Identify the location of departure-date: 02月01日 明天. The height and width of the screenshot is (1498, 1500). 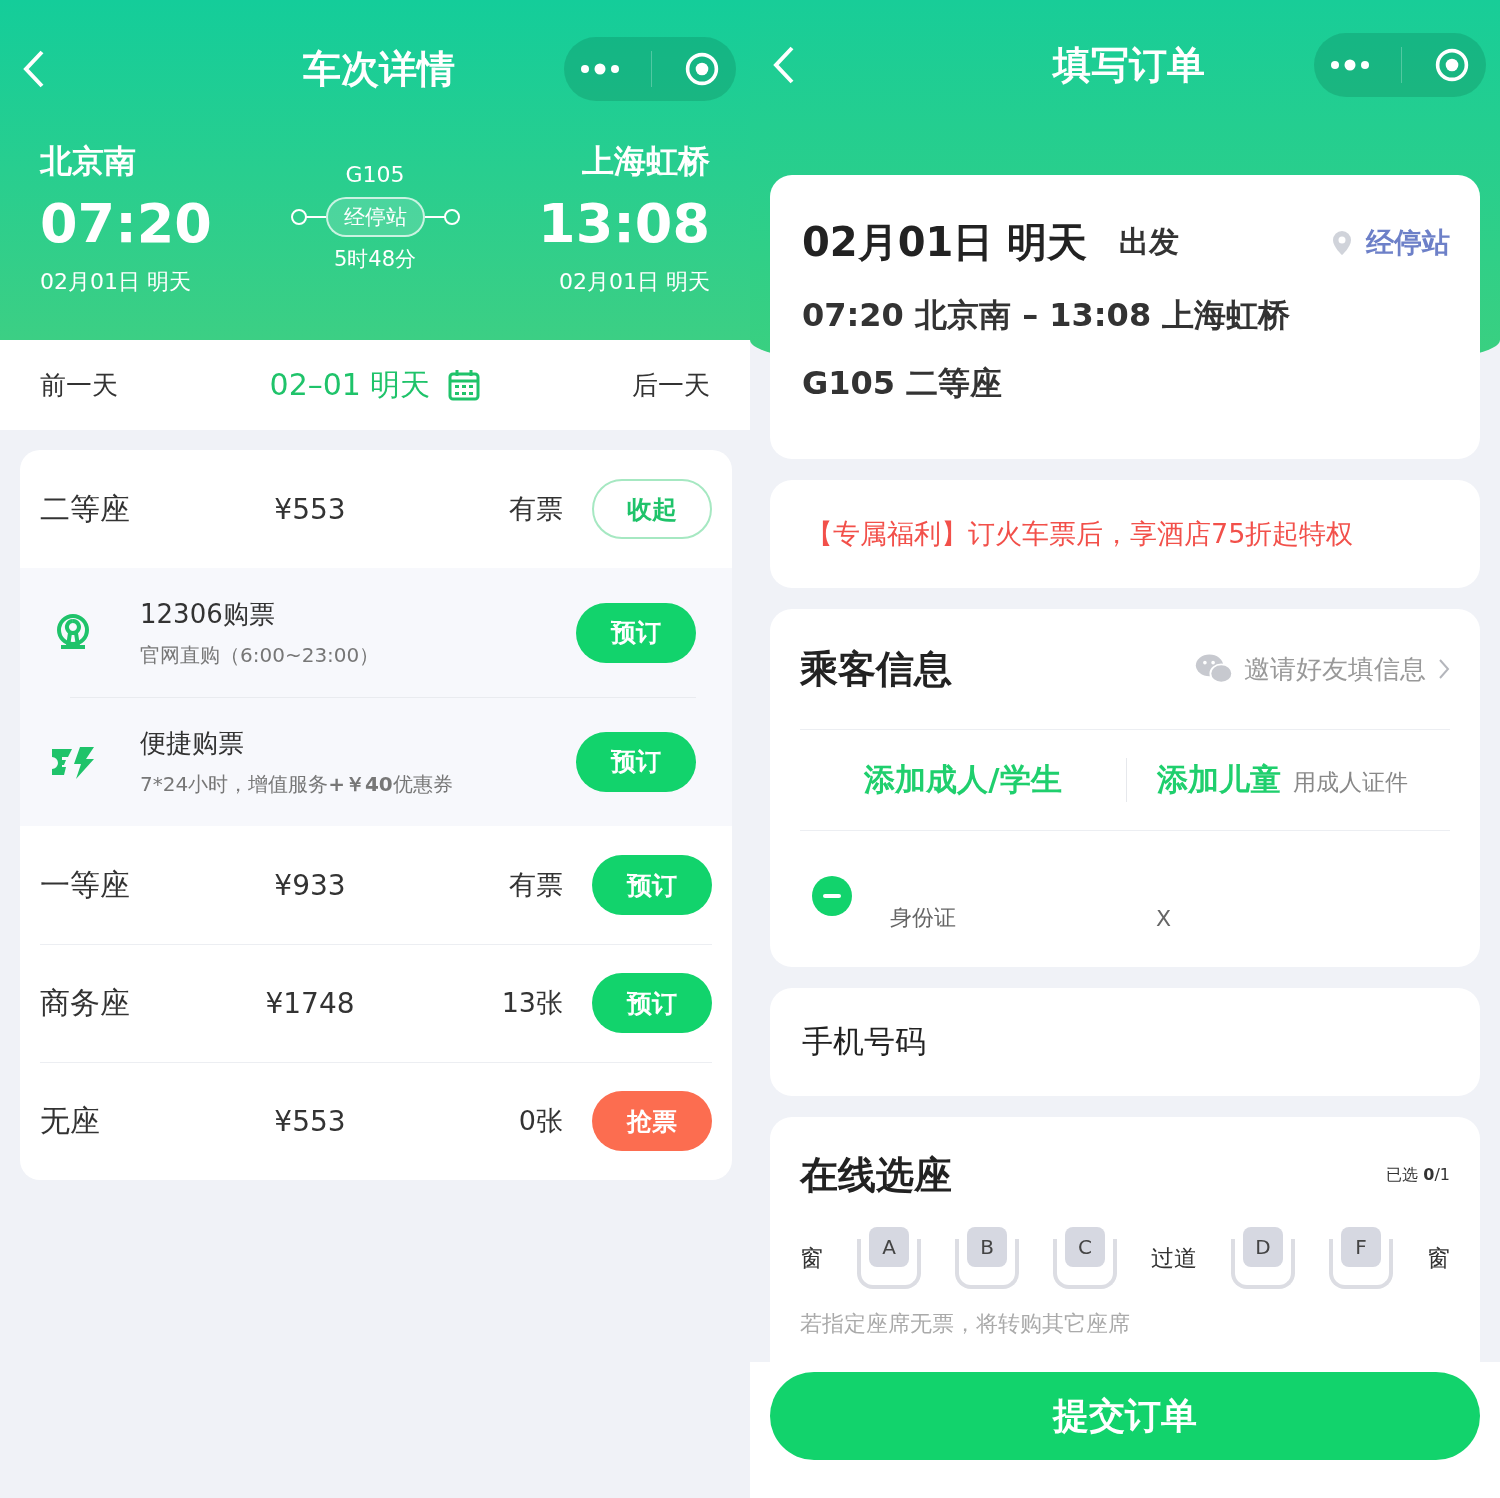
(116, 282).